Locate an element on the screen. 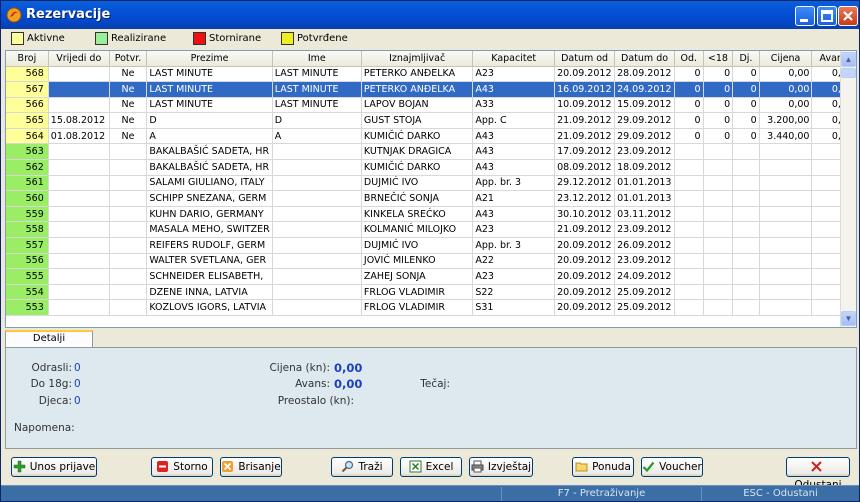 This screenshot has width=860, height=502. column-header: <18 is located at coordinates (718, 59).